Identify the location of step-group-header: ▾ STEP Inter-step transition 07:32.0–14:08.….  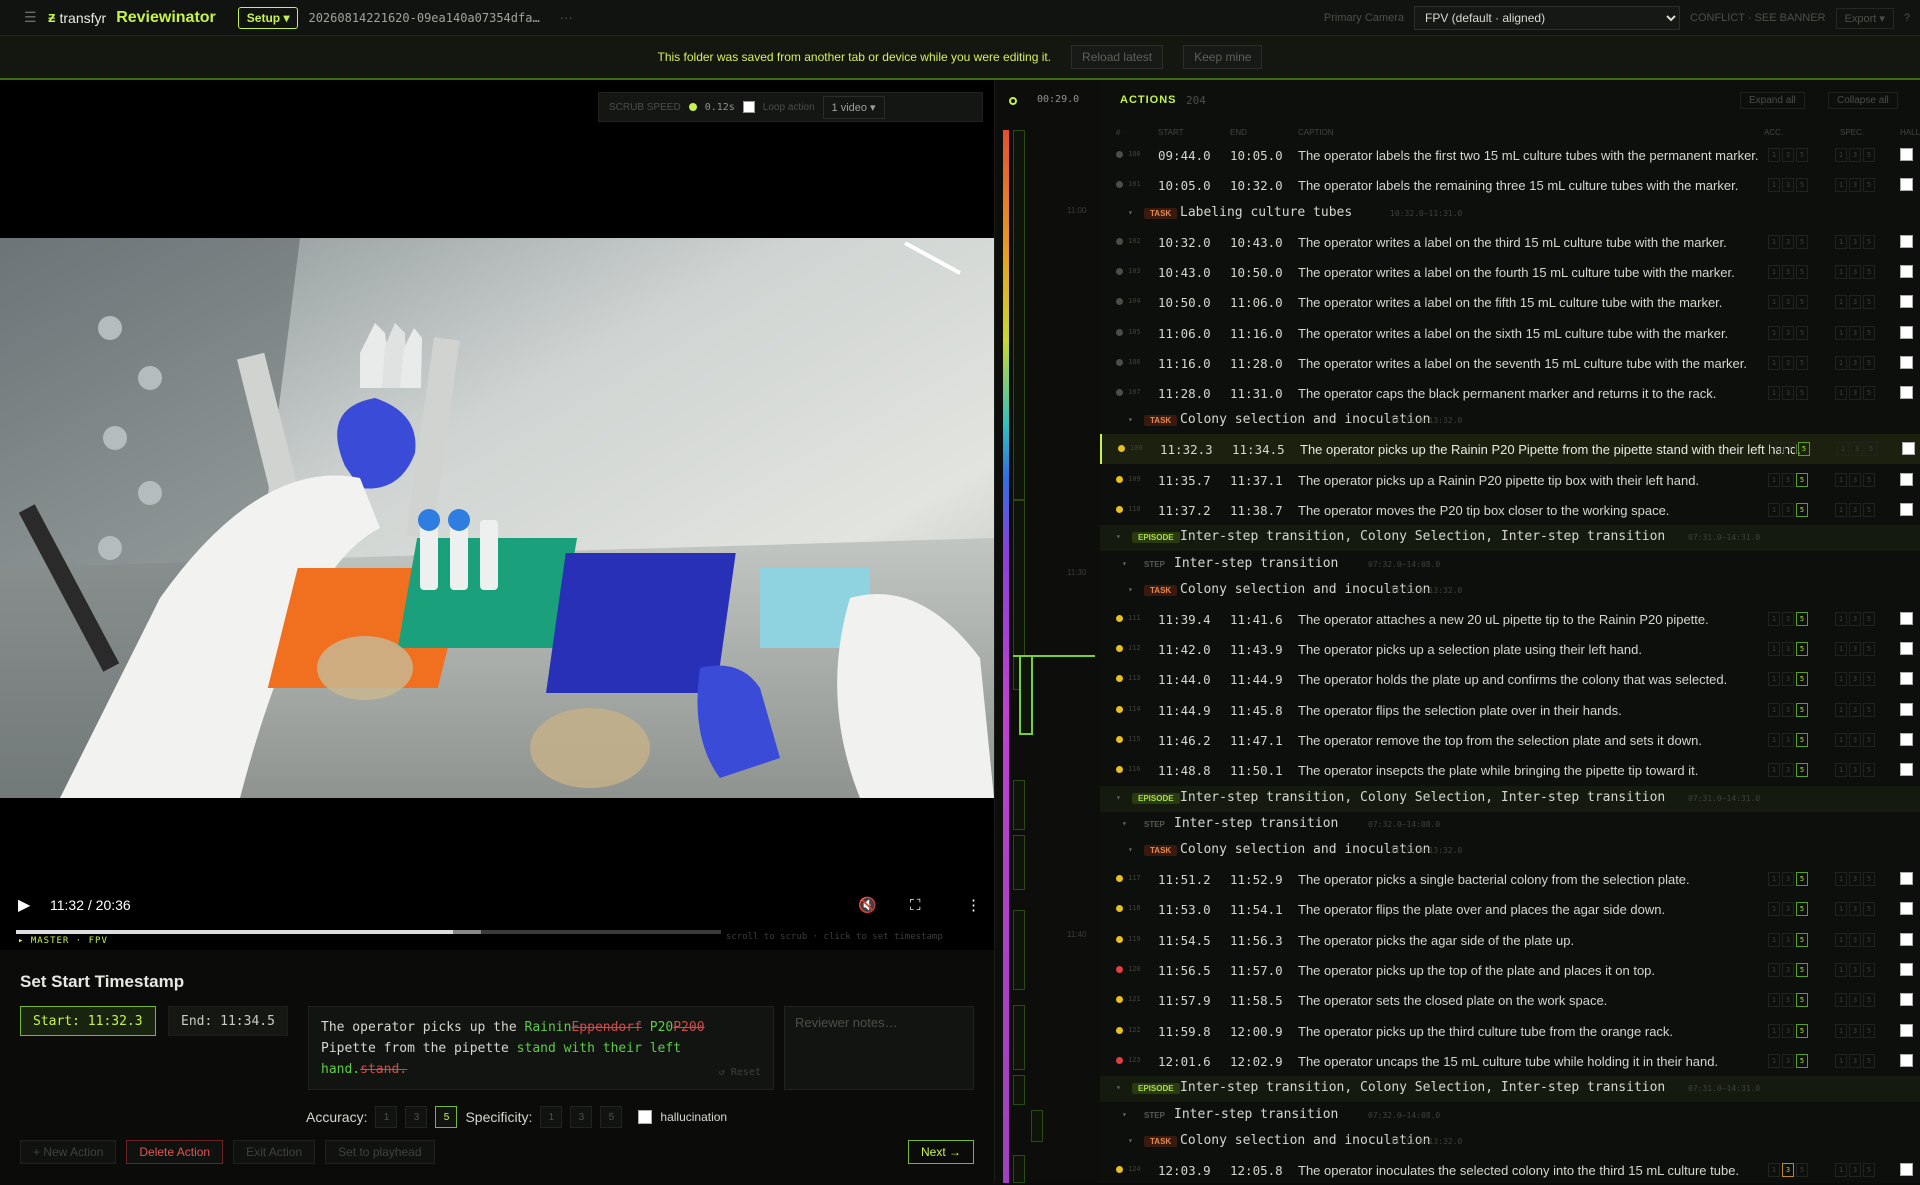
(1510, 825).